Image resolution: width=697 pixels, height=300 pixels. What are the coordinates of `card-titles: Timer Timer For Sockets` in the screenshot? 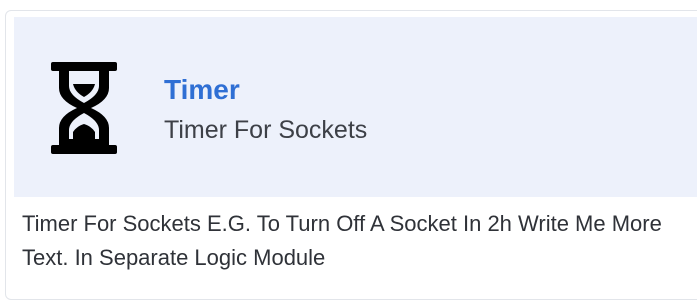 It's located at (265, 110).